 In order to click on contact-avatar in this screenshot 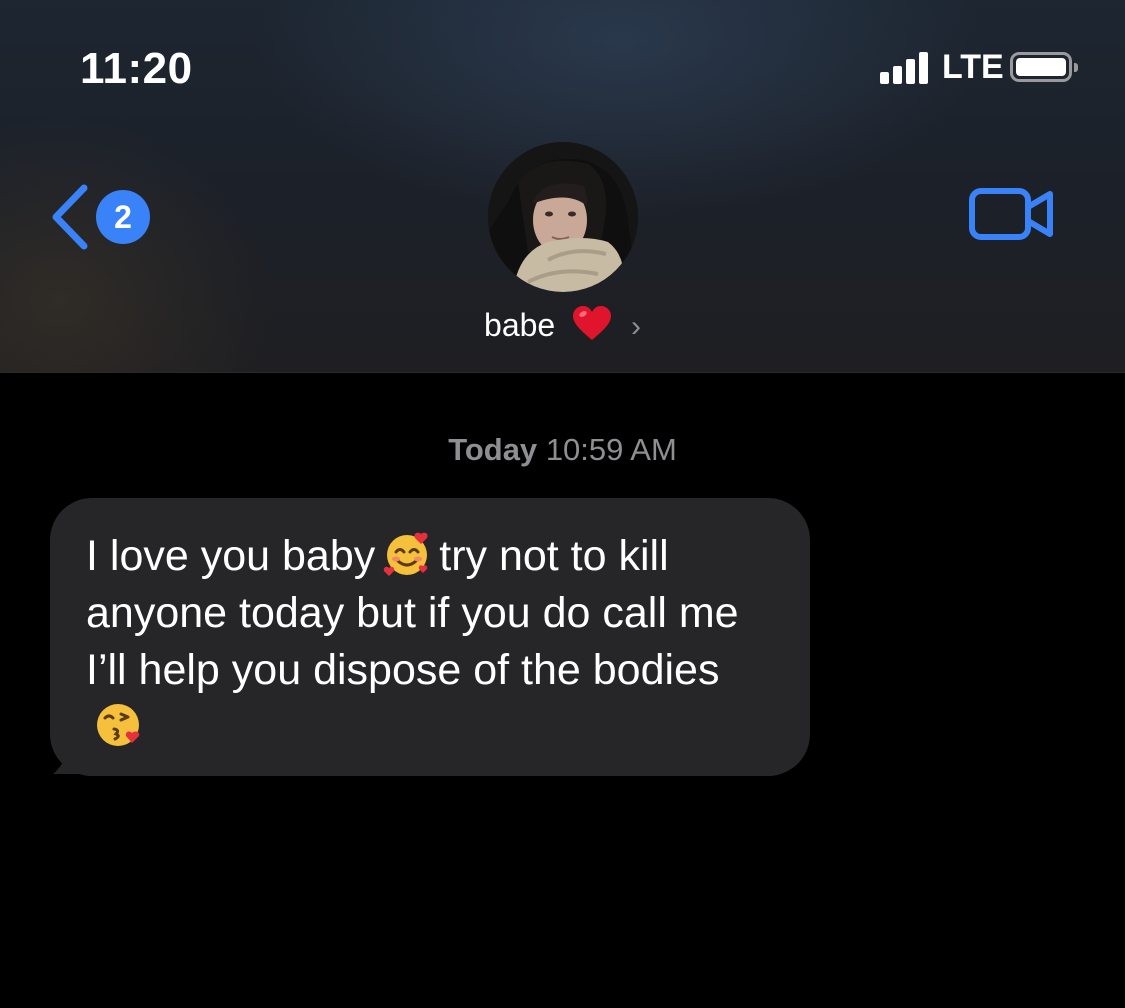, I will do `click(563, 217)`.